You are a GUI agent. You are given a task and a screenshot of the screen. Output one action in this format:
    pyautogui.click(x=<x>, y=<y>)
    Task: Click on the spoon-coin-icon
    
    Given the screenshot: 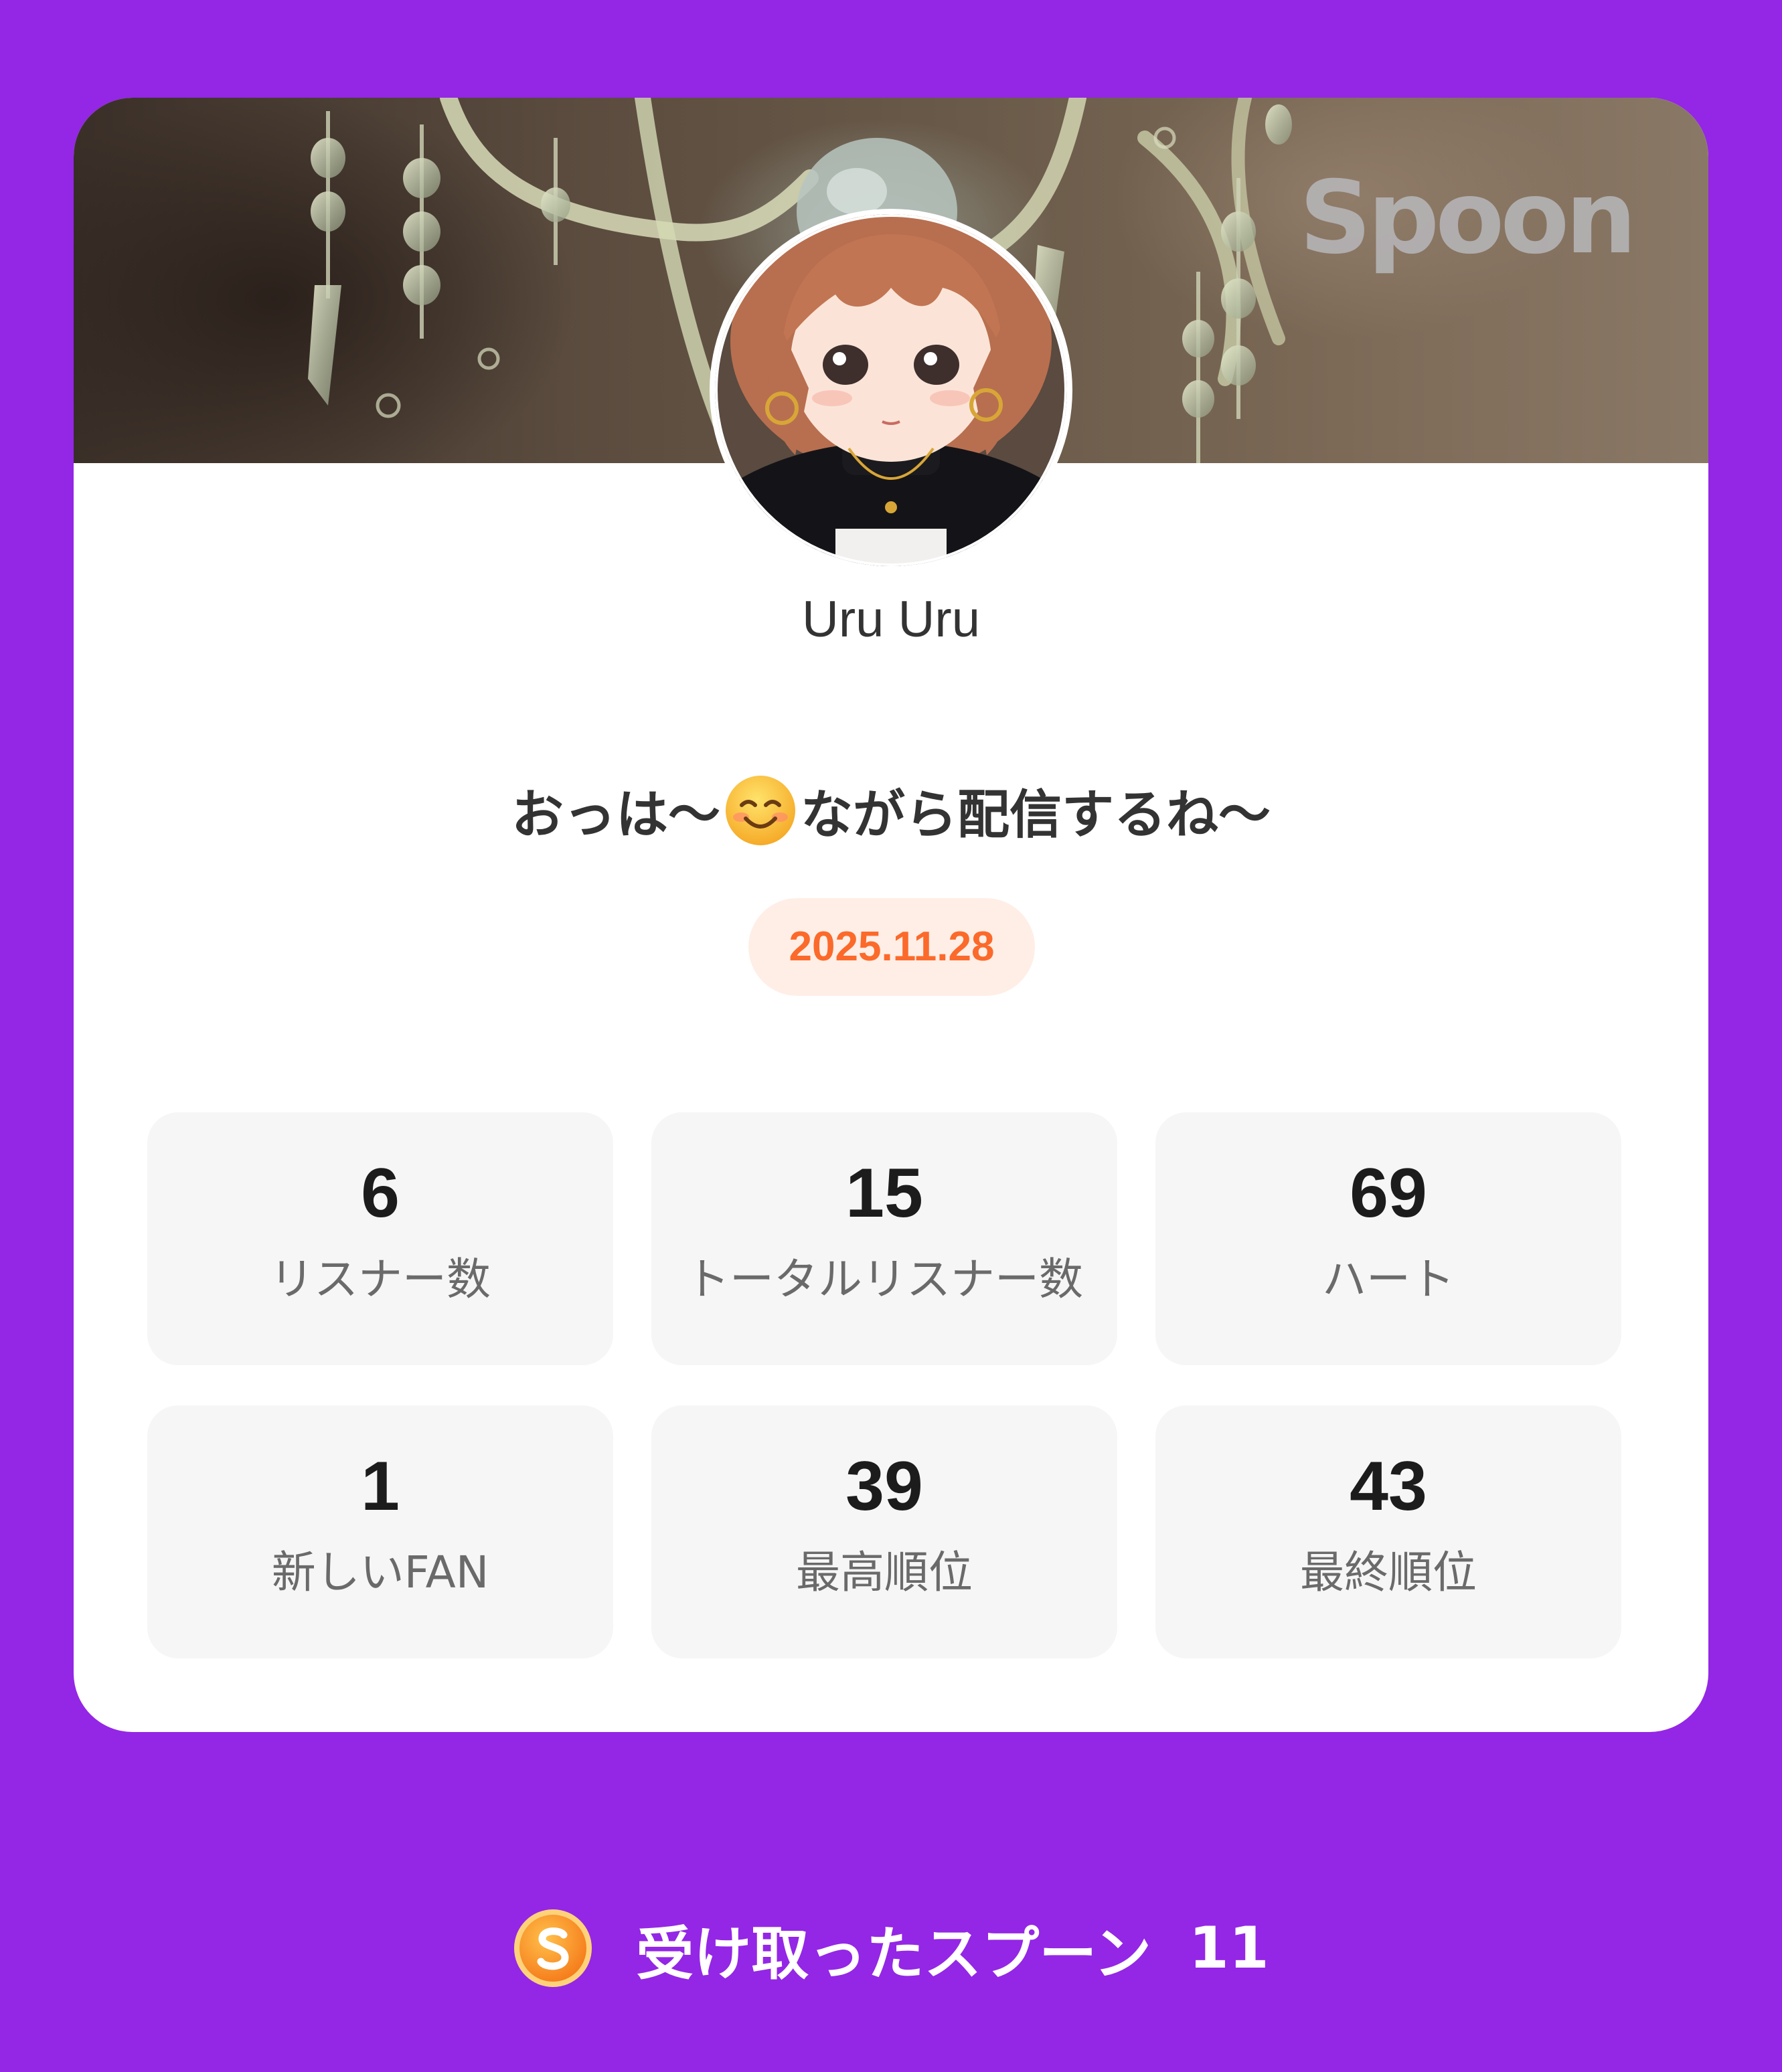 What is the action you would take?
    pyautogui.click(x=553, y=1948)
    